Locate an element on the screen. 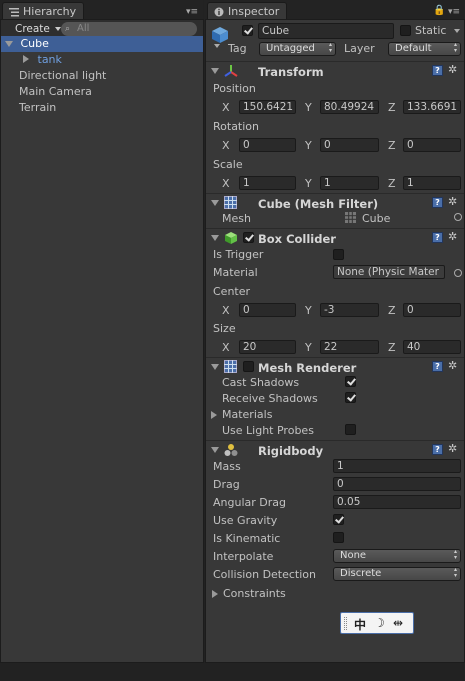 The width and height of the screenshot is (465, 681). mesh-value: Cube is located at coordinates (376, 218).